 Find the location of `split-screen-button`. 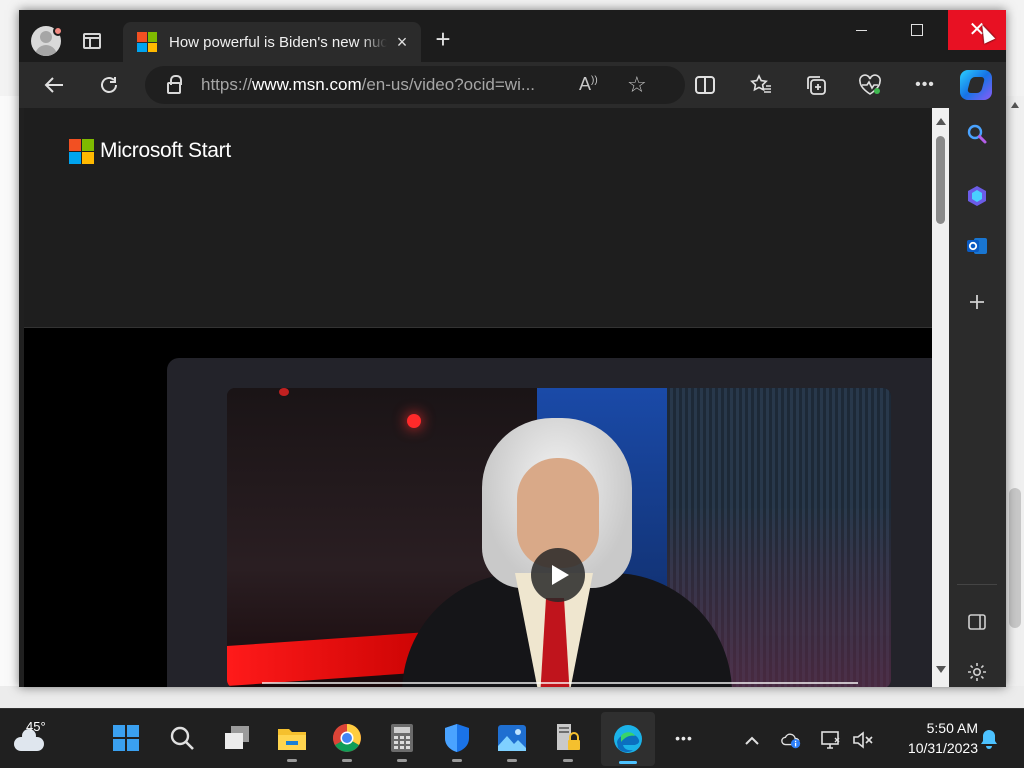

split-screen-button is located at coordinates (705, 85).